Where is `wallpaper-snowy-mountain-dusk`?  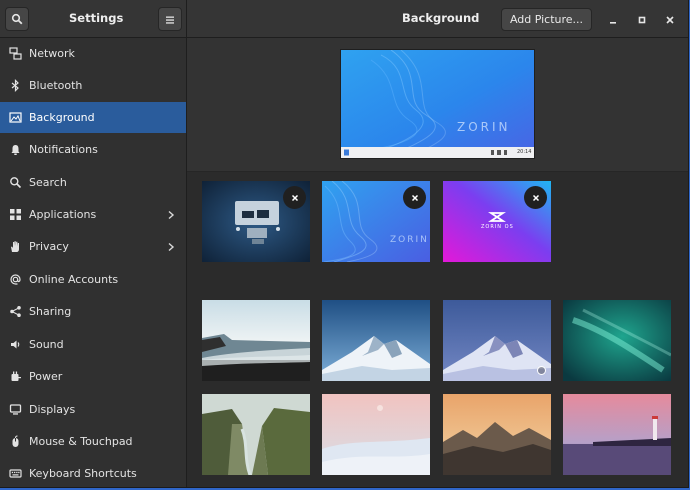 wallpaper-snowy-mountain-dusk is located at coordinates (497, 340).